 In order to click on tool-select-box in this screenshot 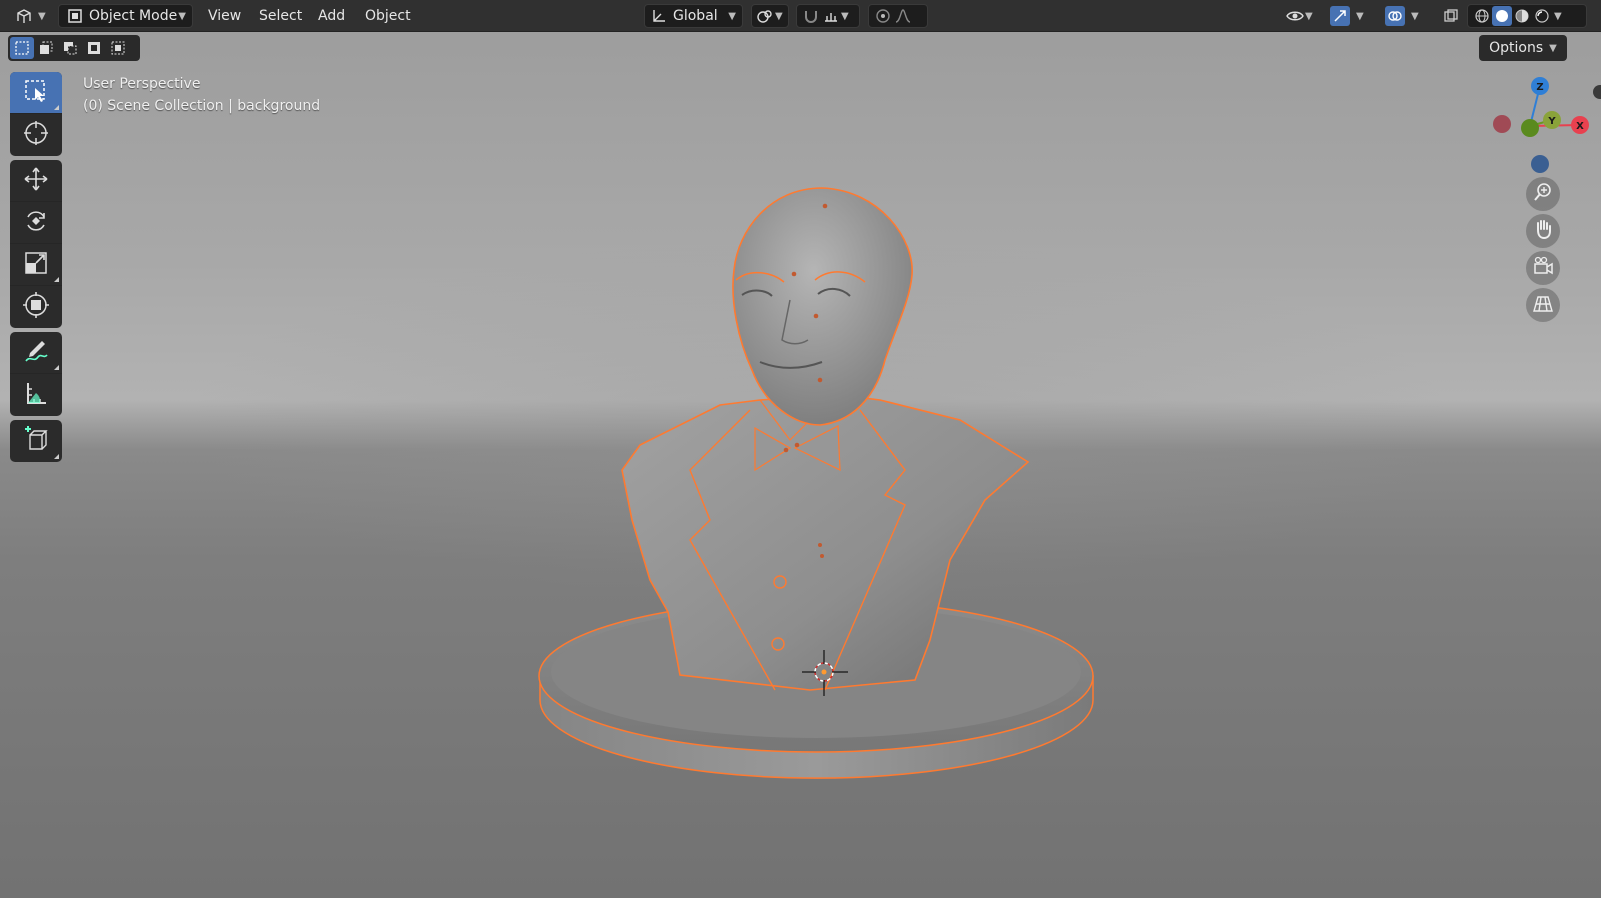, I will do `click(36, 93)`.